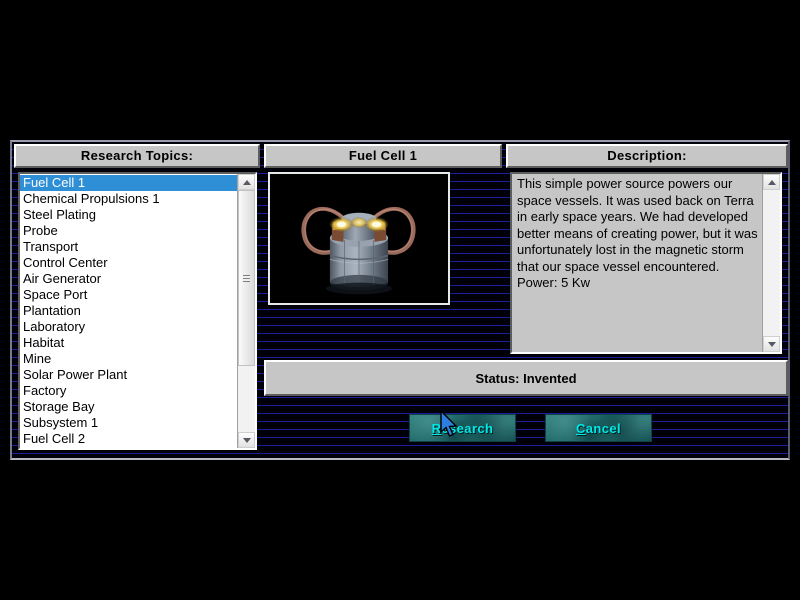 The image size is (800, 600). Describe the element at coordinates (128, 183) in the screenshot. I see `list-item: Fuel Cell 1` at that location.